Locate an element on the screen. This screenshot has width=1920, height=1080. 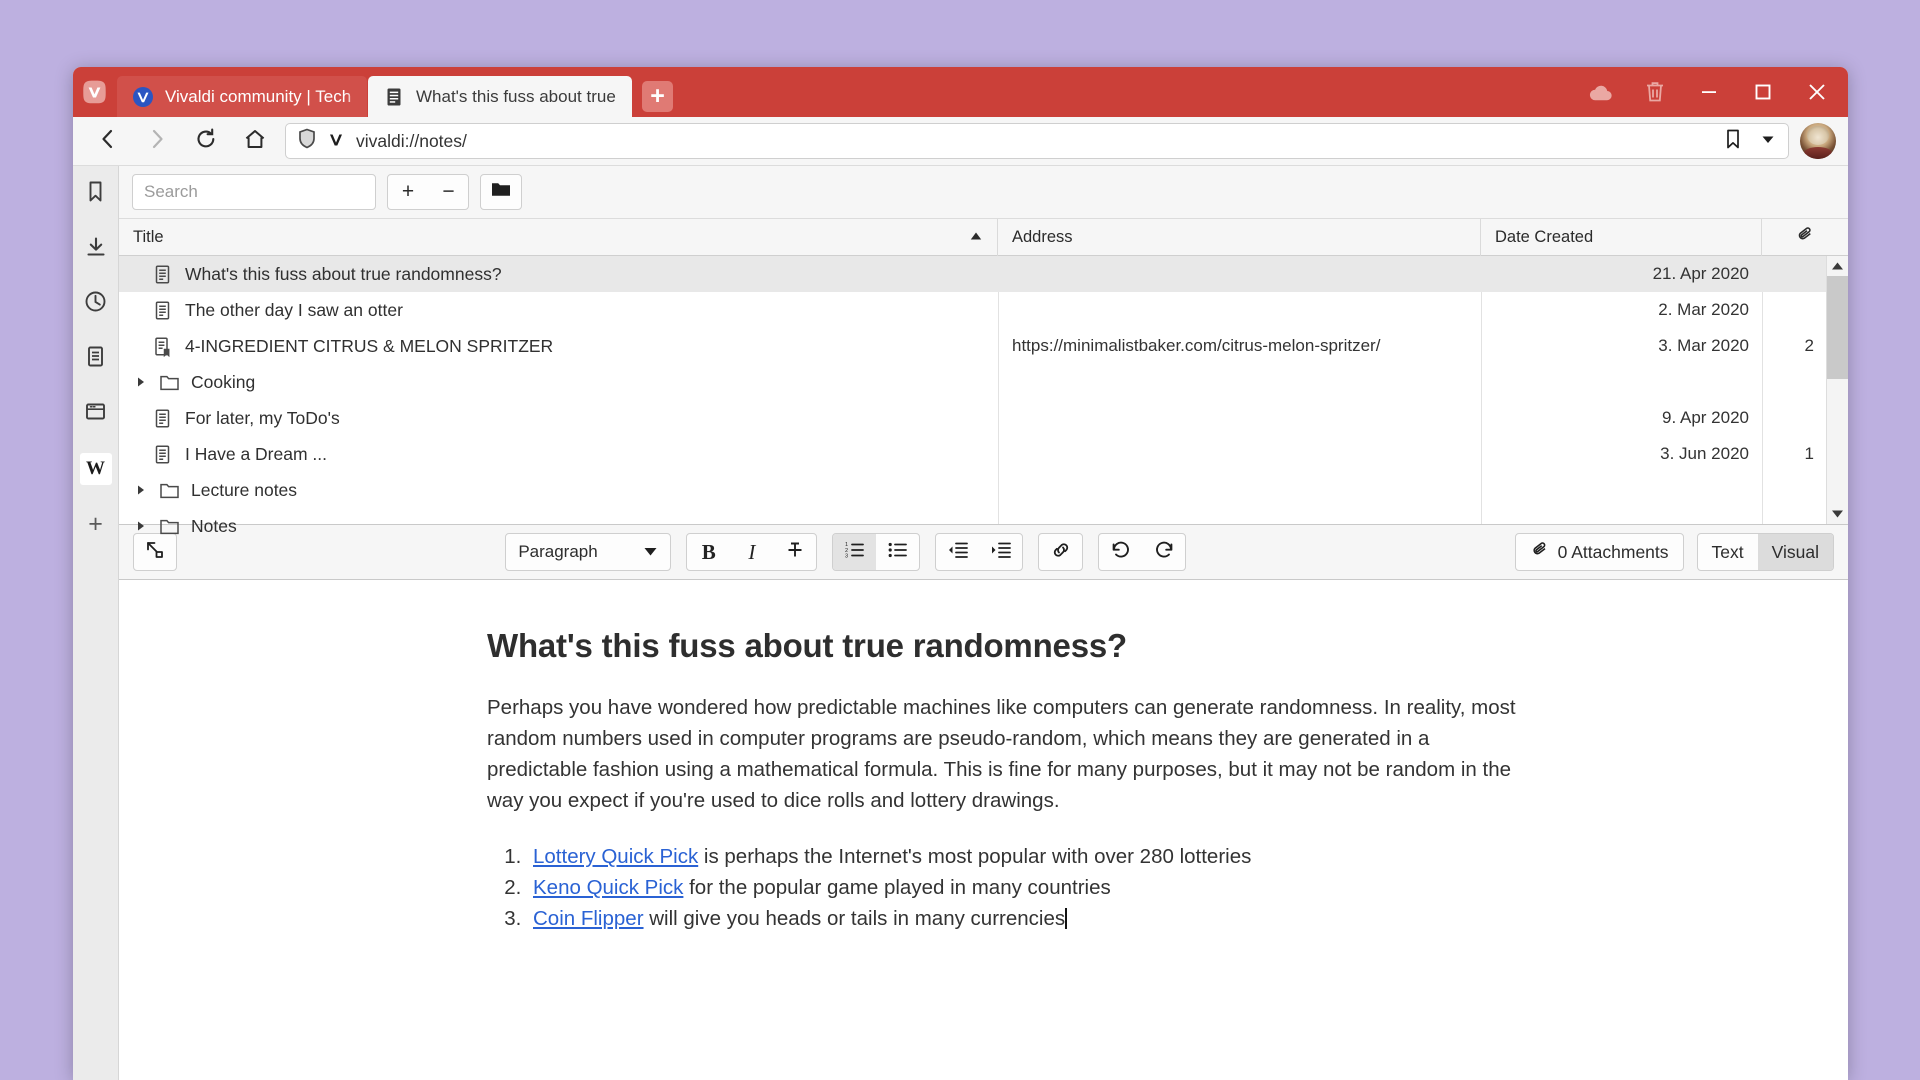
add-note-button: + is located at coordinates (408, 192).